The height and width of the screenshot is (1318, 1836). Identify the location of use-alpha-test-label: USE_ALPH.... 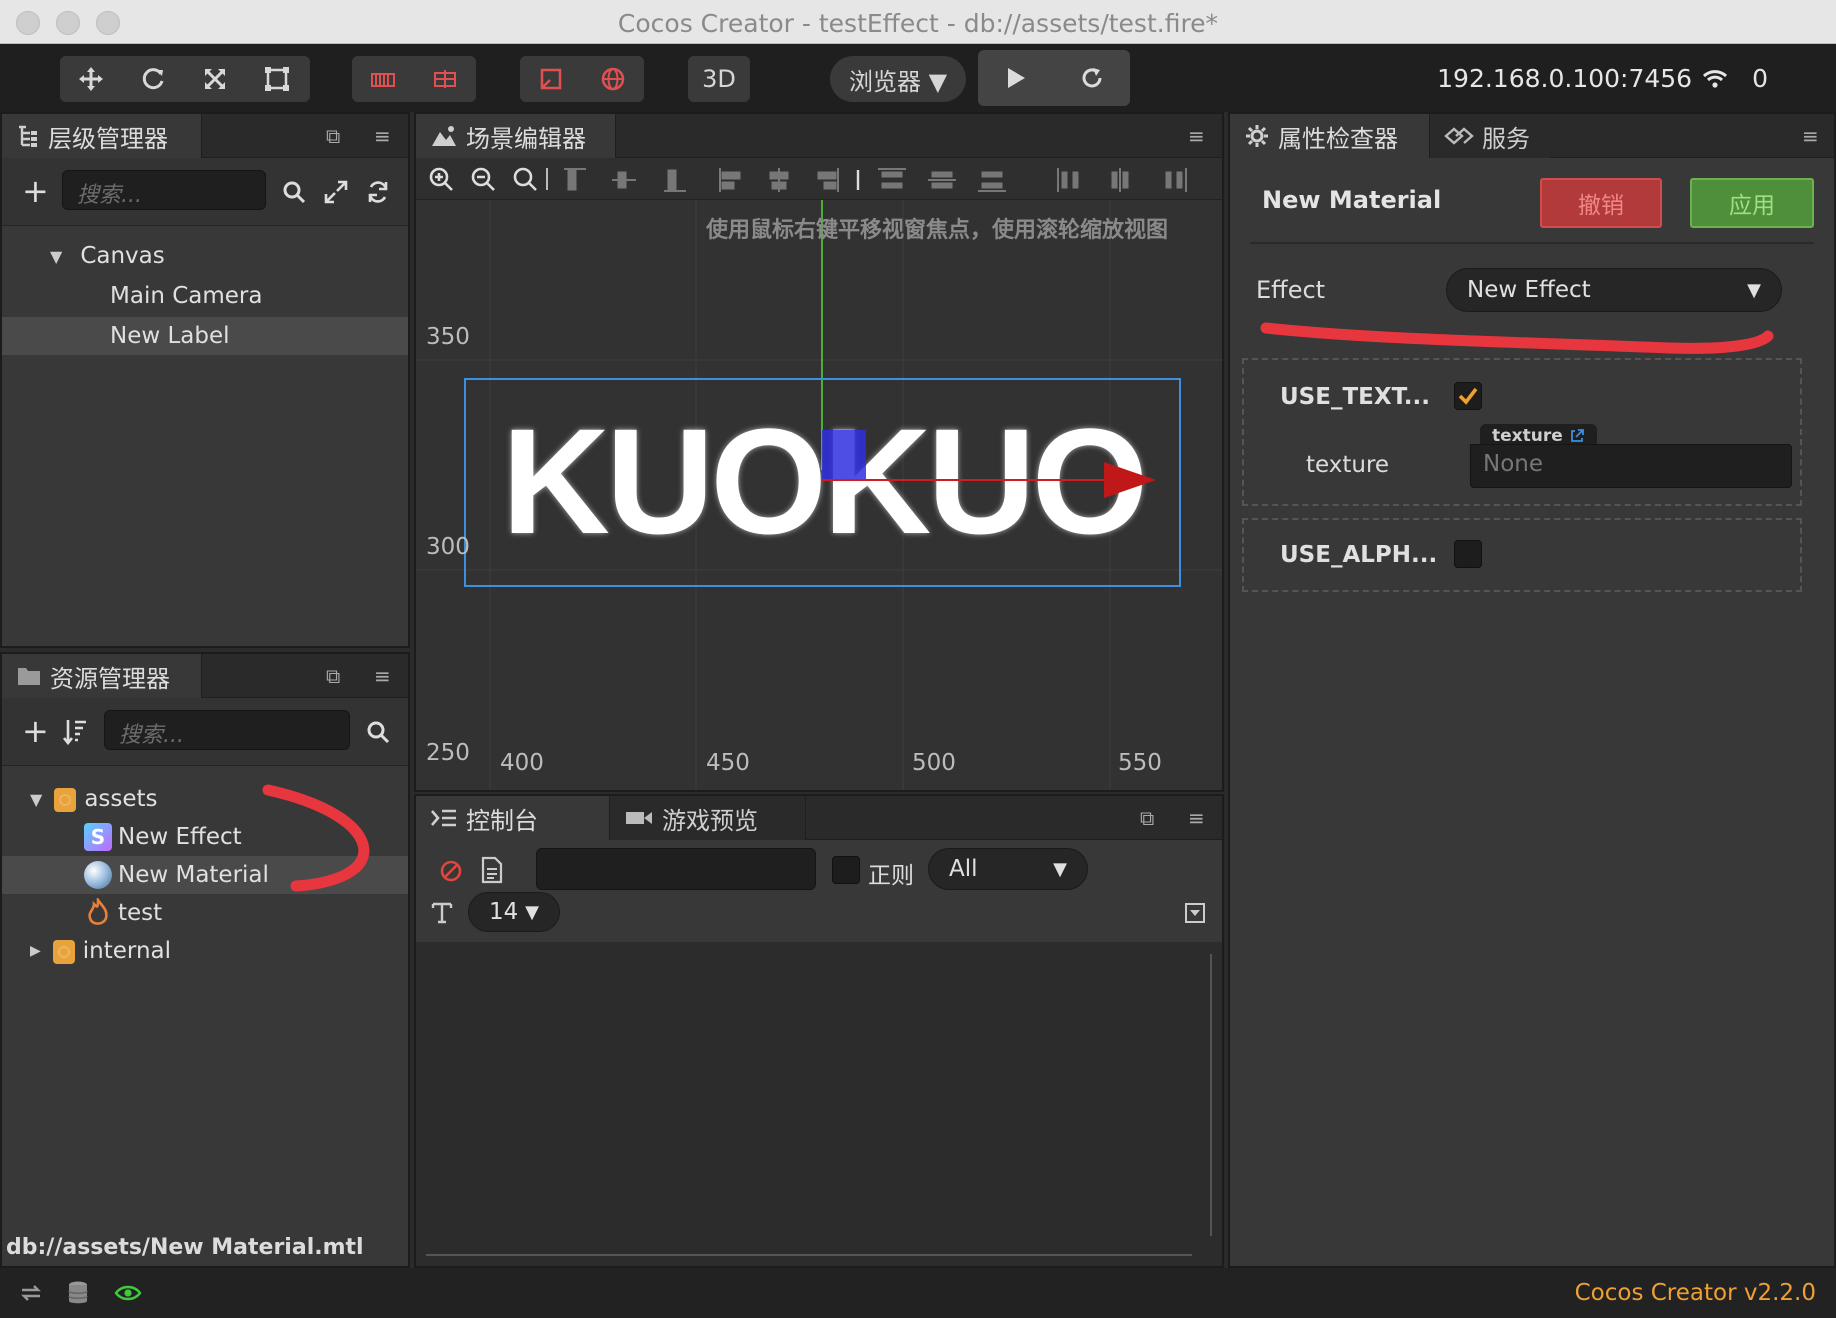
(1359, 555).